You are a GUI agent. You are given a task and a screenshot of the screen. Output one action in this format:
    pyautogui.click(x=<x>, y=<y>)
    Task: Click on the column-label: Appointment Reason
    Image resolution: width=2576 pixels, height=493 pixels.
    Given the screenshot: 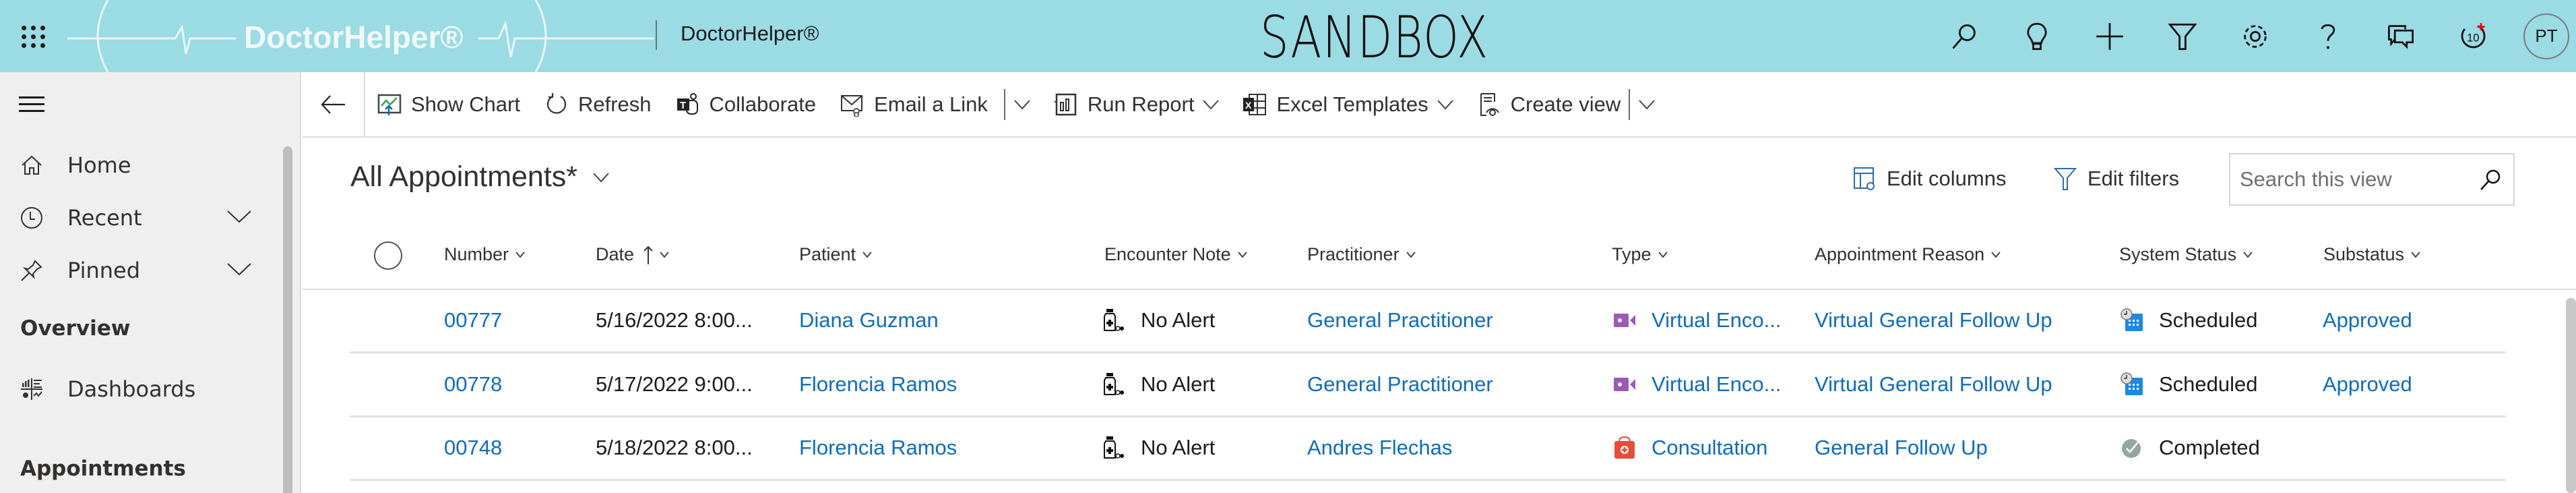 What is the action you would take?
    pyautogui.click(x=1900, y=254)
    